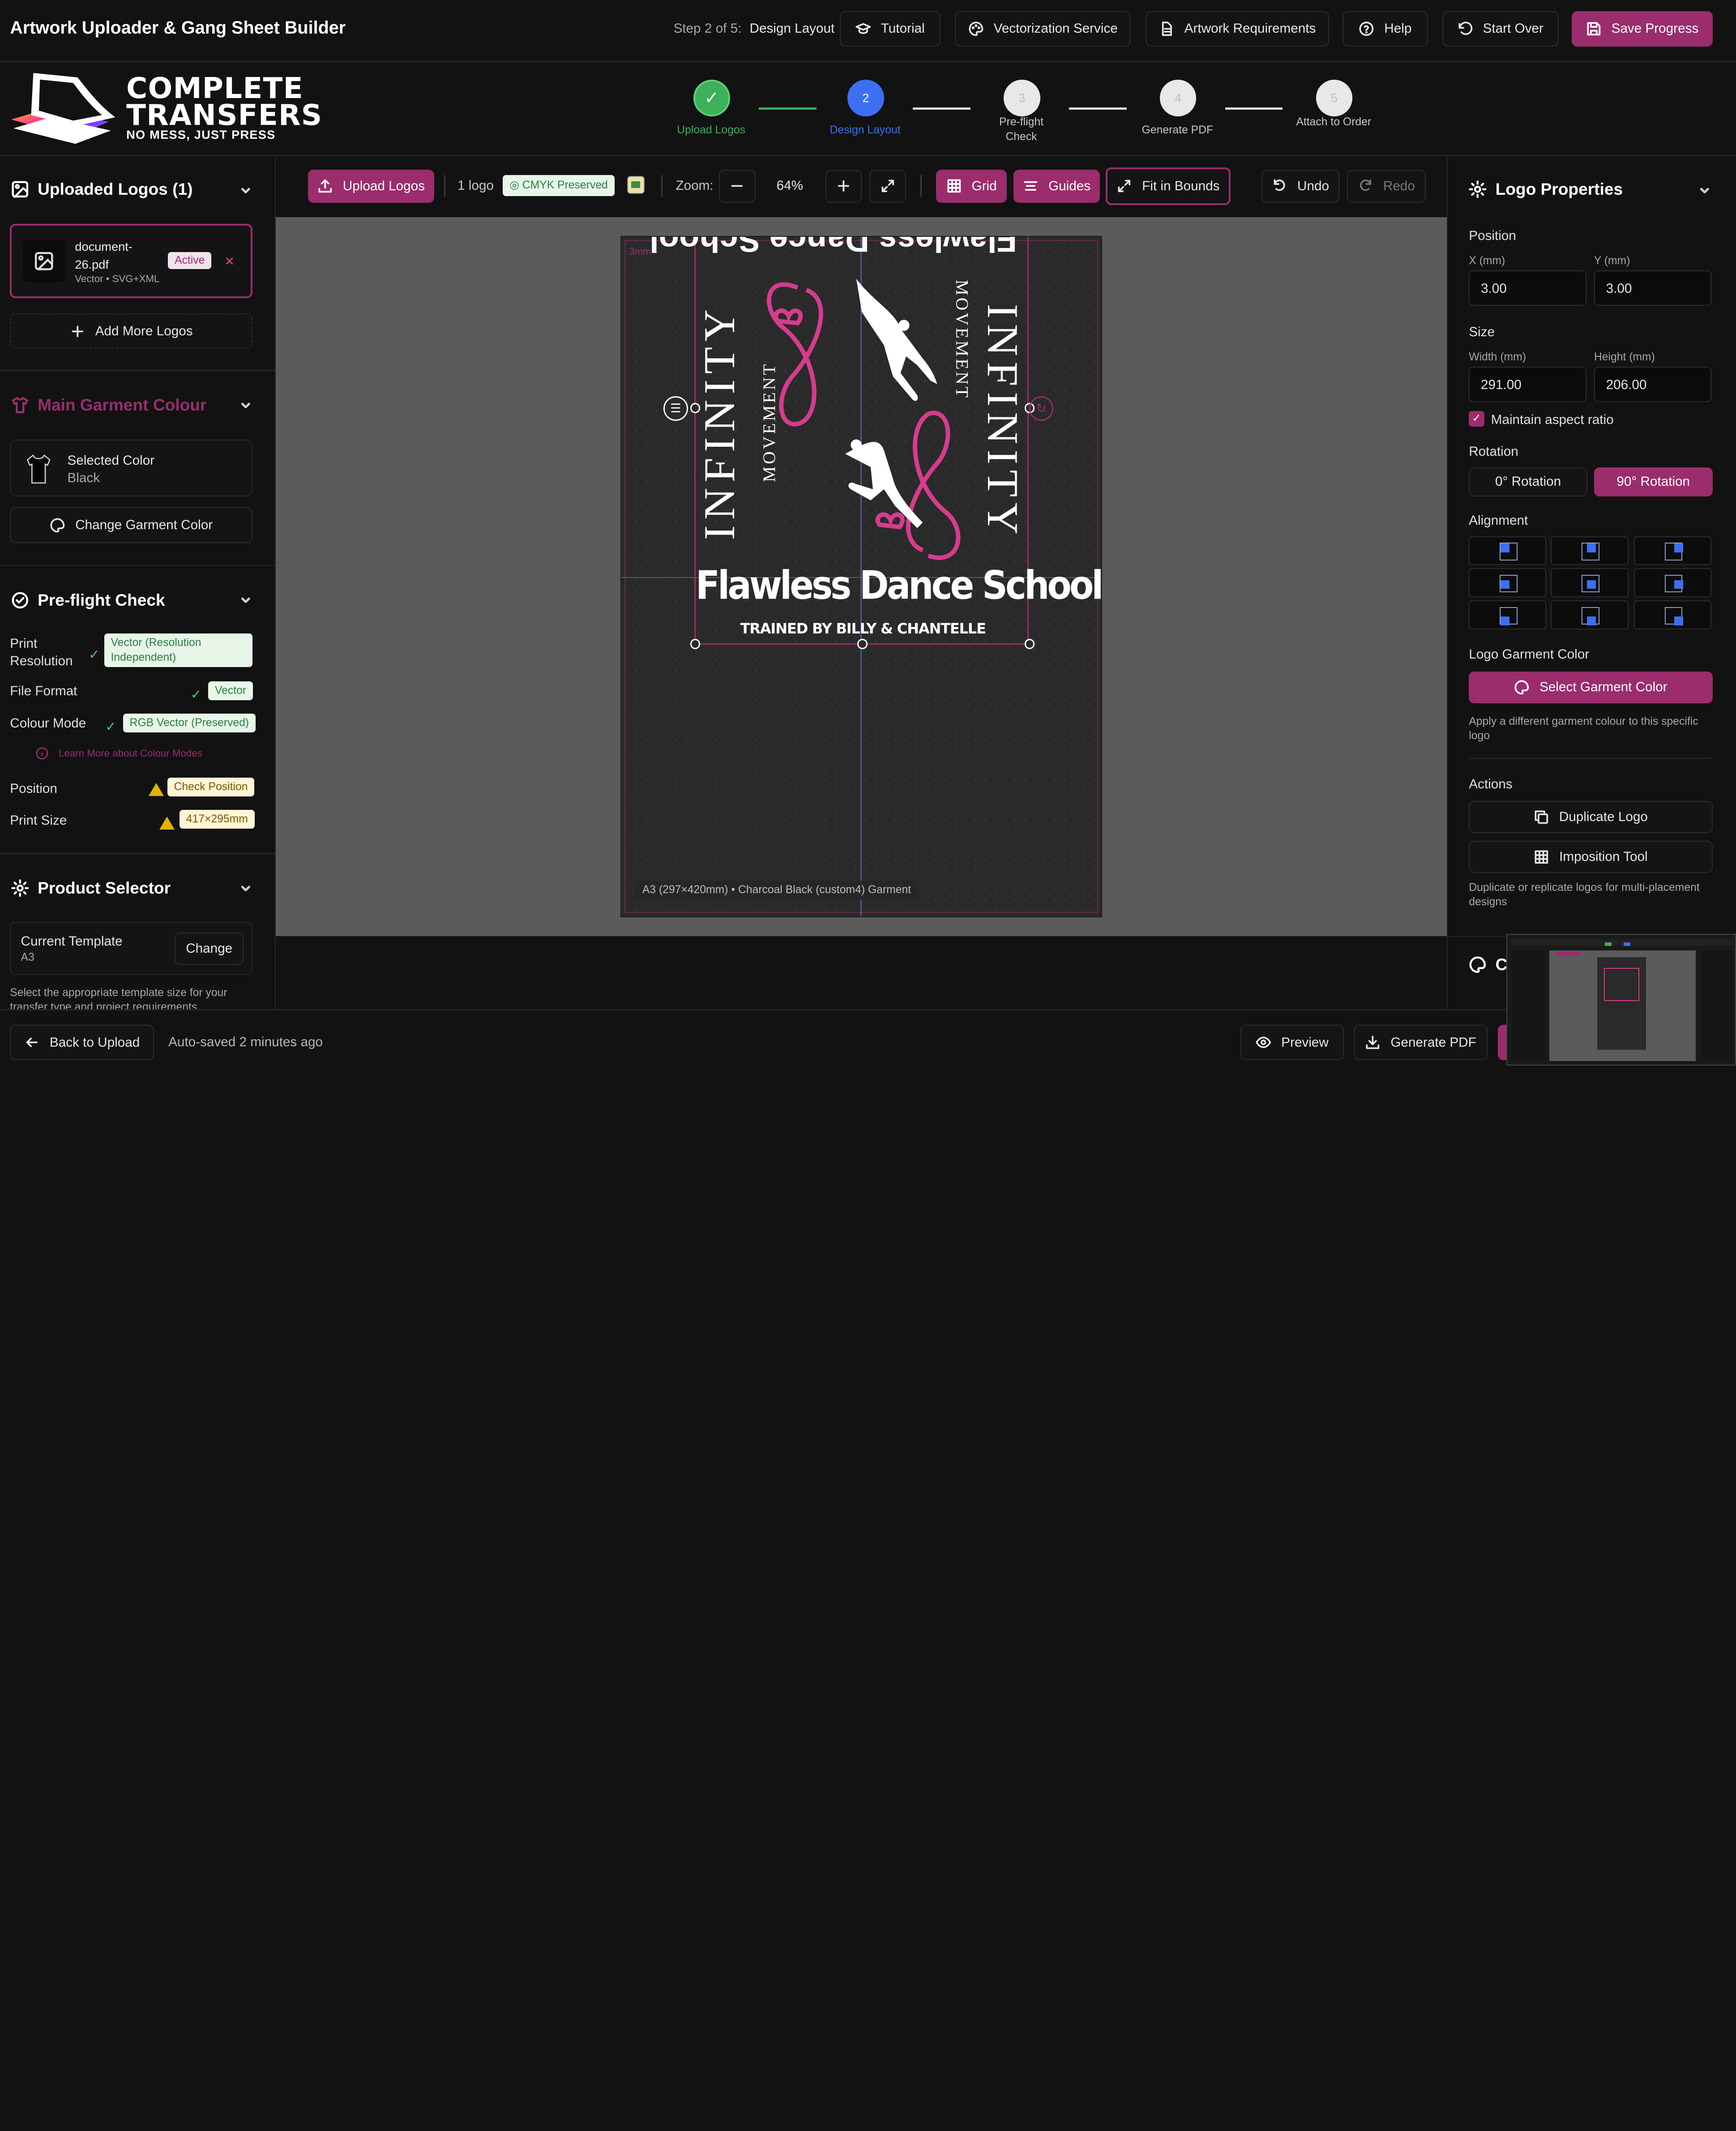 Image resolution: width=1736 pixels, height=2131 pixels. I want to click on file-meta: Vector • SVG+XML, so click(117, 279).